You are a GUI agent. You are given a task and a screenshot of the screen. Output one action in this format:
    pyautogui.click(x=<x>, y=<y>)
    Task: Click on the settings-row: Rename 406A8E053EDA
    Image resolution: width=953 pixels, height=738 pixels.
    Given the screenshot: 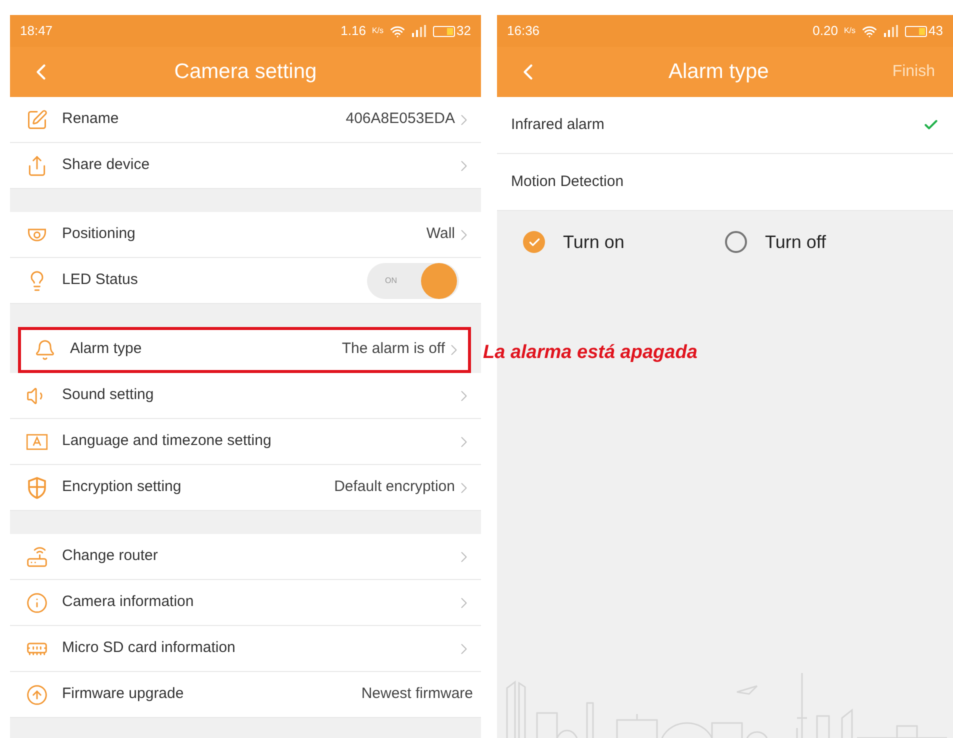 What is the action you would take?
    pyautogui.click(x=245, y=120)
    